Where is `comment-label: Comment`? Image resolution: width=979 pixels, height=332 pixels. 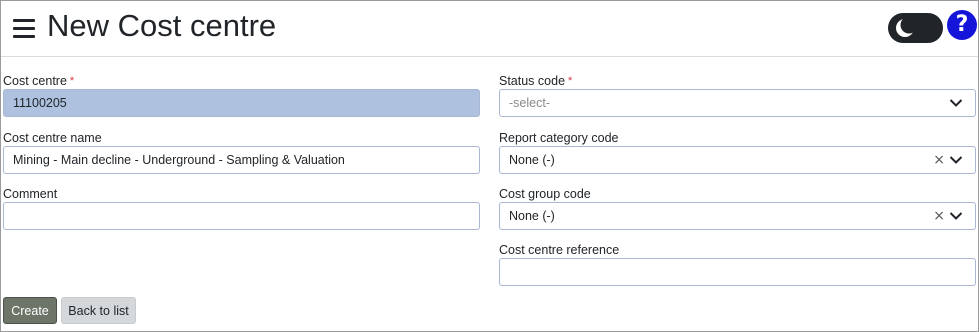
comment-label: Comment is located at coordinates (30, 194).